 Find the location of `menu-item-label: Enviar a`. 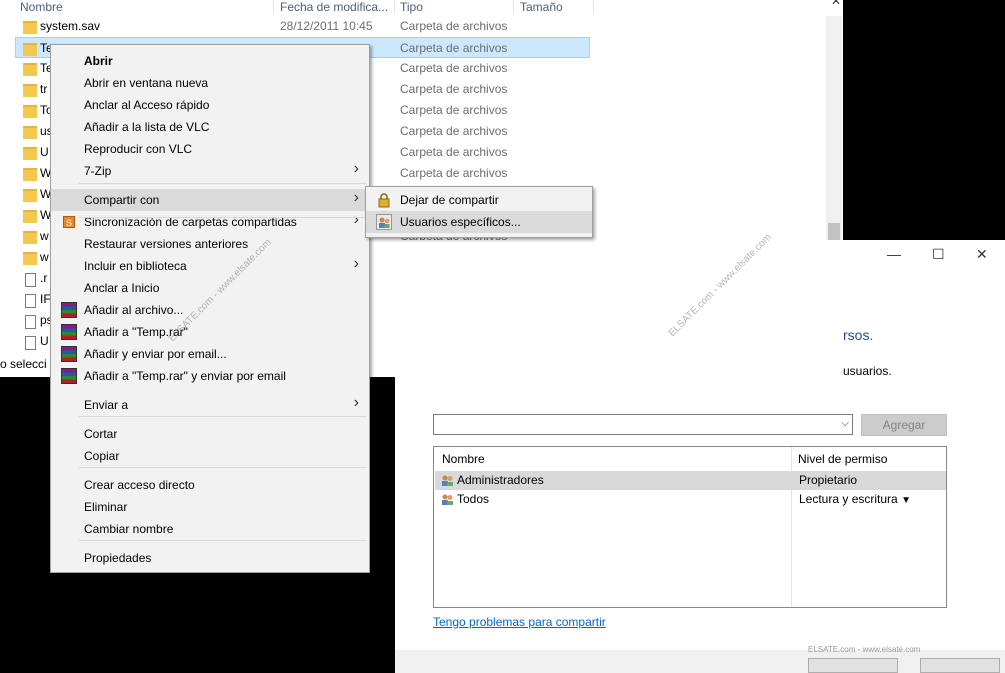

menu-item-label: Enviar a is located at coordinates (106, 405).